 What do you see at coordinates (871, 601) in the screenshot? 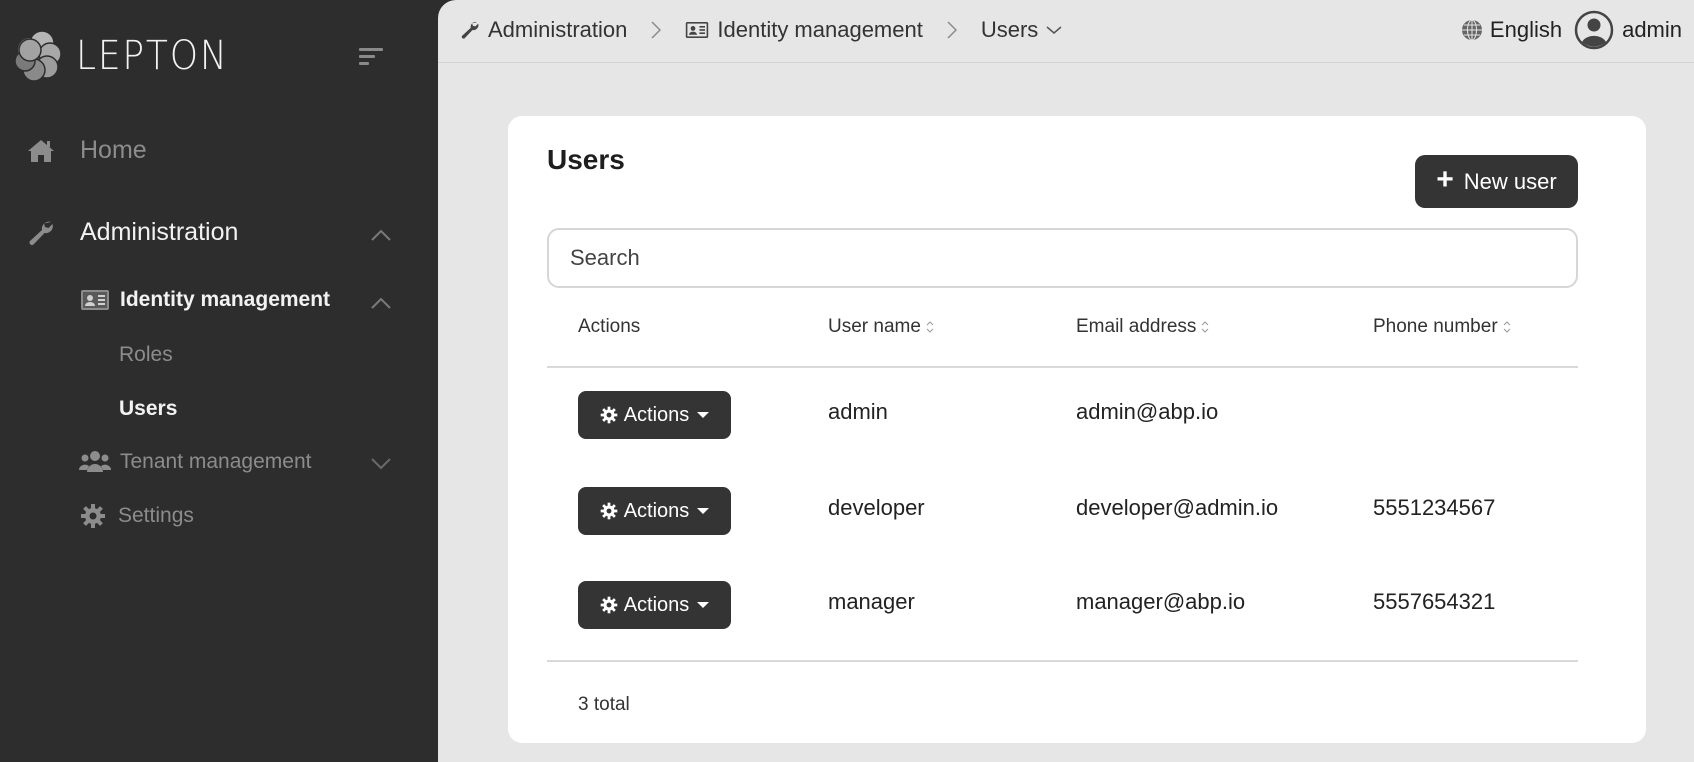
I see `cell-username: manager` at bounding box center [871, 601].